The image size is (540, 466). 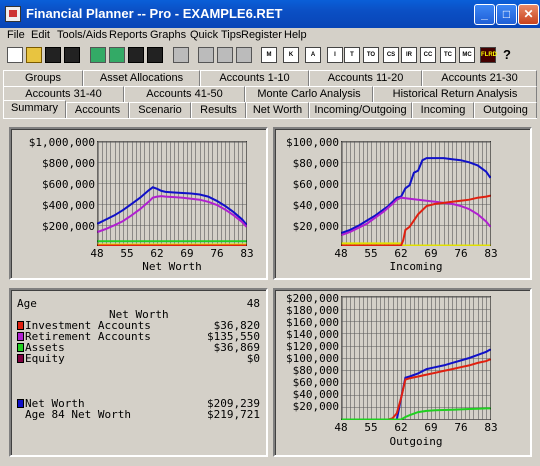 I want to click on tab-results: Results, so click(x=218, y=110).